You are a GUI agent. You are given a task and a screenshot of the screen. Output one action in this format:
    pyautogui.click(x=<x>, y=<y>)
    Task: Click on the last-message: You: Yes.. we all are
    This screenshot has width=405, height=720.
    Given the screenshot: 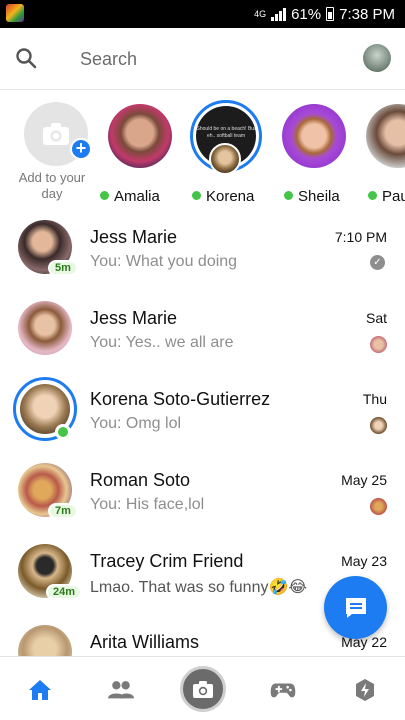 What is the action you would take?
    pyautogui.click(x=162, y=342)
    